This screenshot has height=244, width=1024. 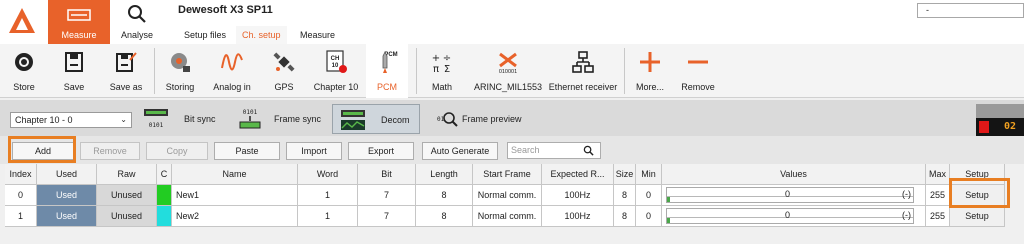 What do you see at coordinates (353, 120) in the screenshot?
I see `decom-icon` at bounding box center [353, 120].